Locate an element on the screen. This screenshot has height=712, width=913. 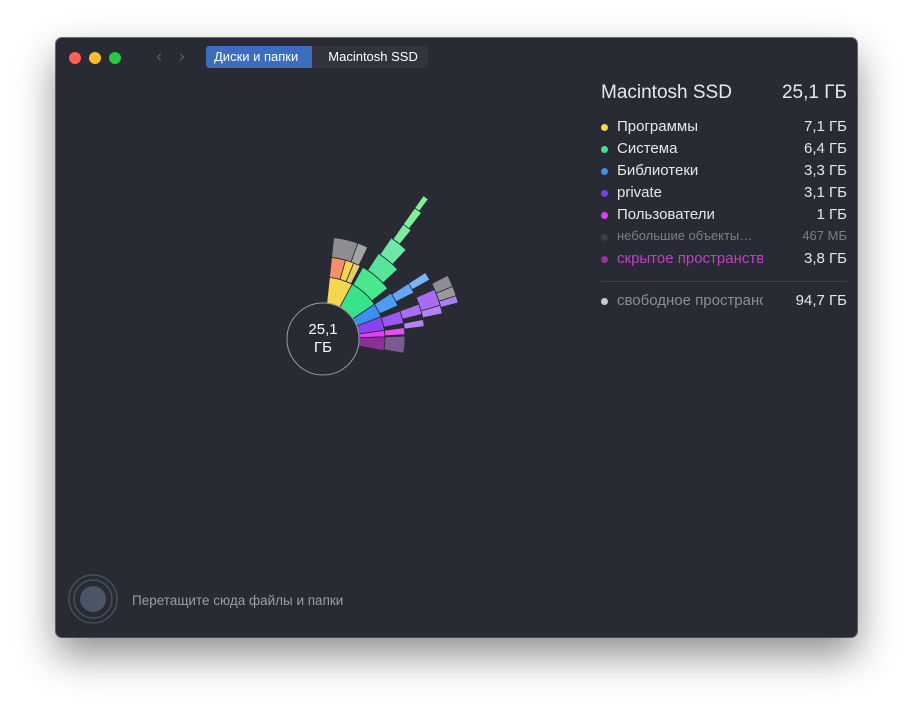
legend-item-hidden-space: скрытое пространство 3,8 ГБ is located at coordinates (724, 261).